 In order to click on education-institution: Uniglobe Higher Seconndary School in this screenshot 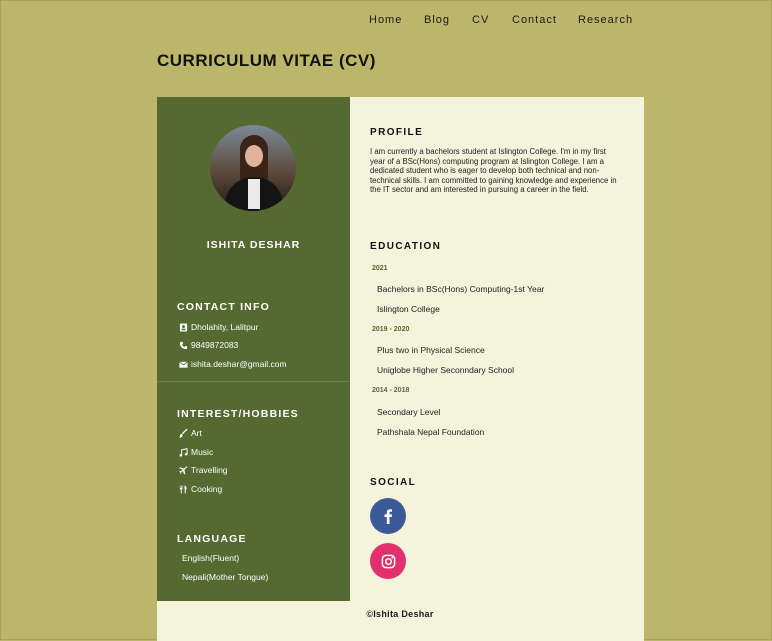, I will do `click(446, 370)`.